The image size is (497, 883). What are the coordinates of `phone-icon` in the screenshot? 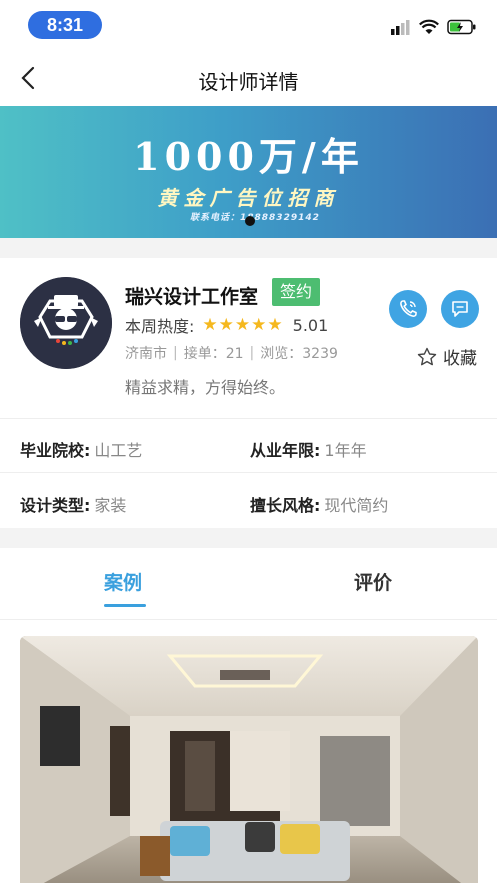 It's located at (408, 308).